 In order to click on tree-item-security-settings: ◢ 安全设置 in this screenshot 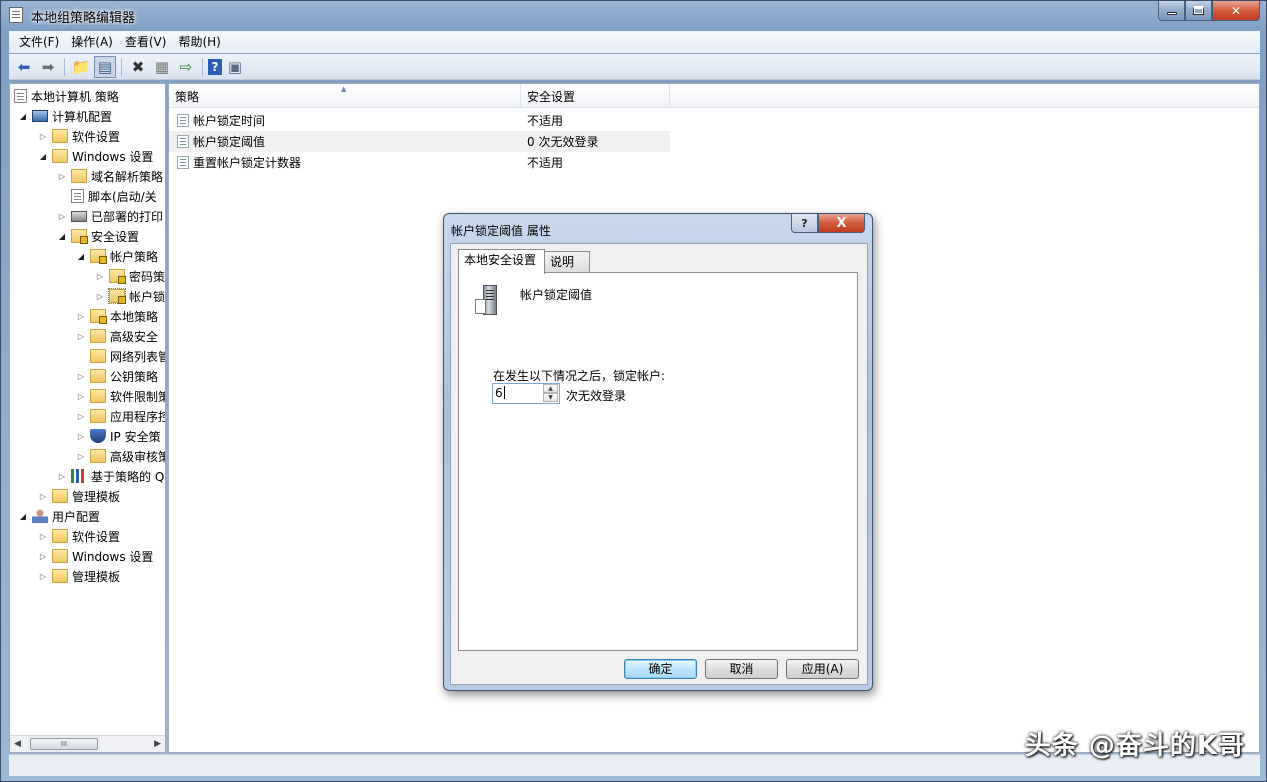, I will do `click(98, 236)`.